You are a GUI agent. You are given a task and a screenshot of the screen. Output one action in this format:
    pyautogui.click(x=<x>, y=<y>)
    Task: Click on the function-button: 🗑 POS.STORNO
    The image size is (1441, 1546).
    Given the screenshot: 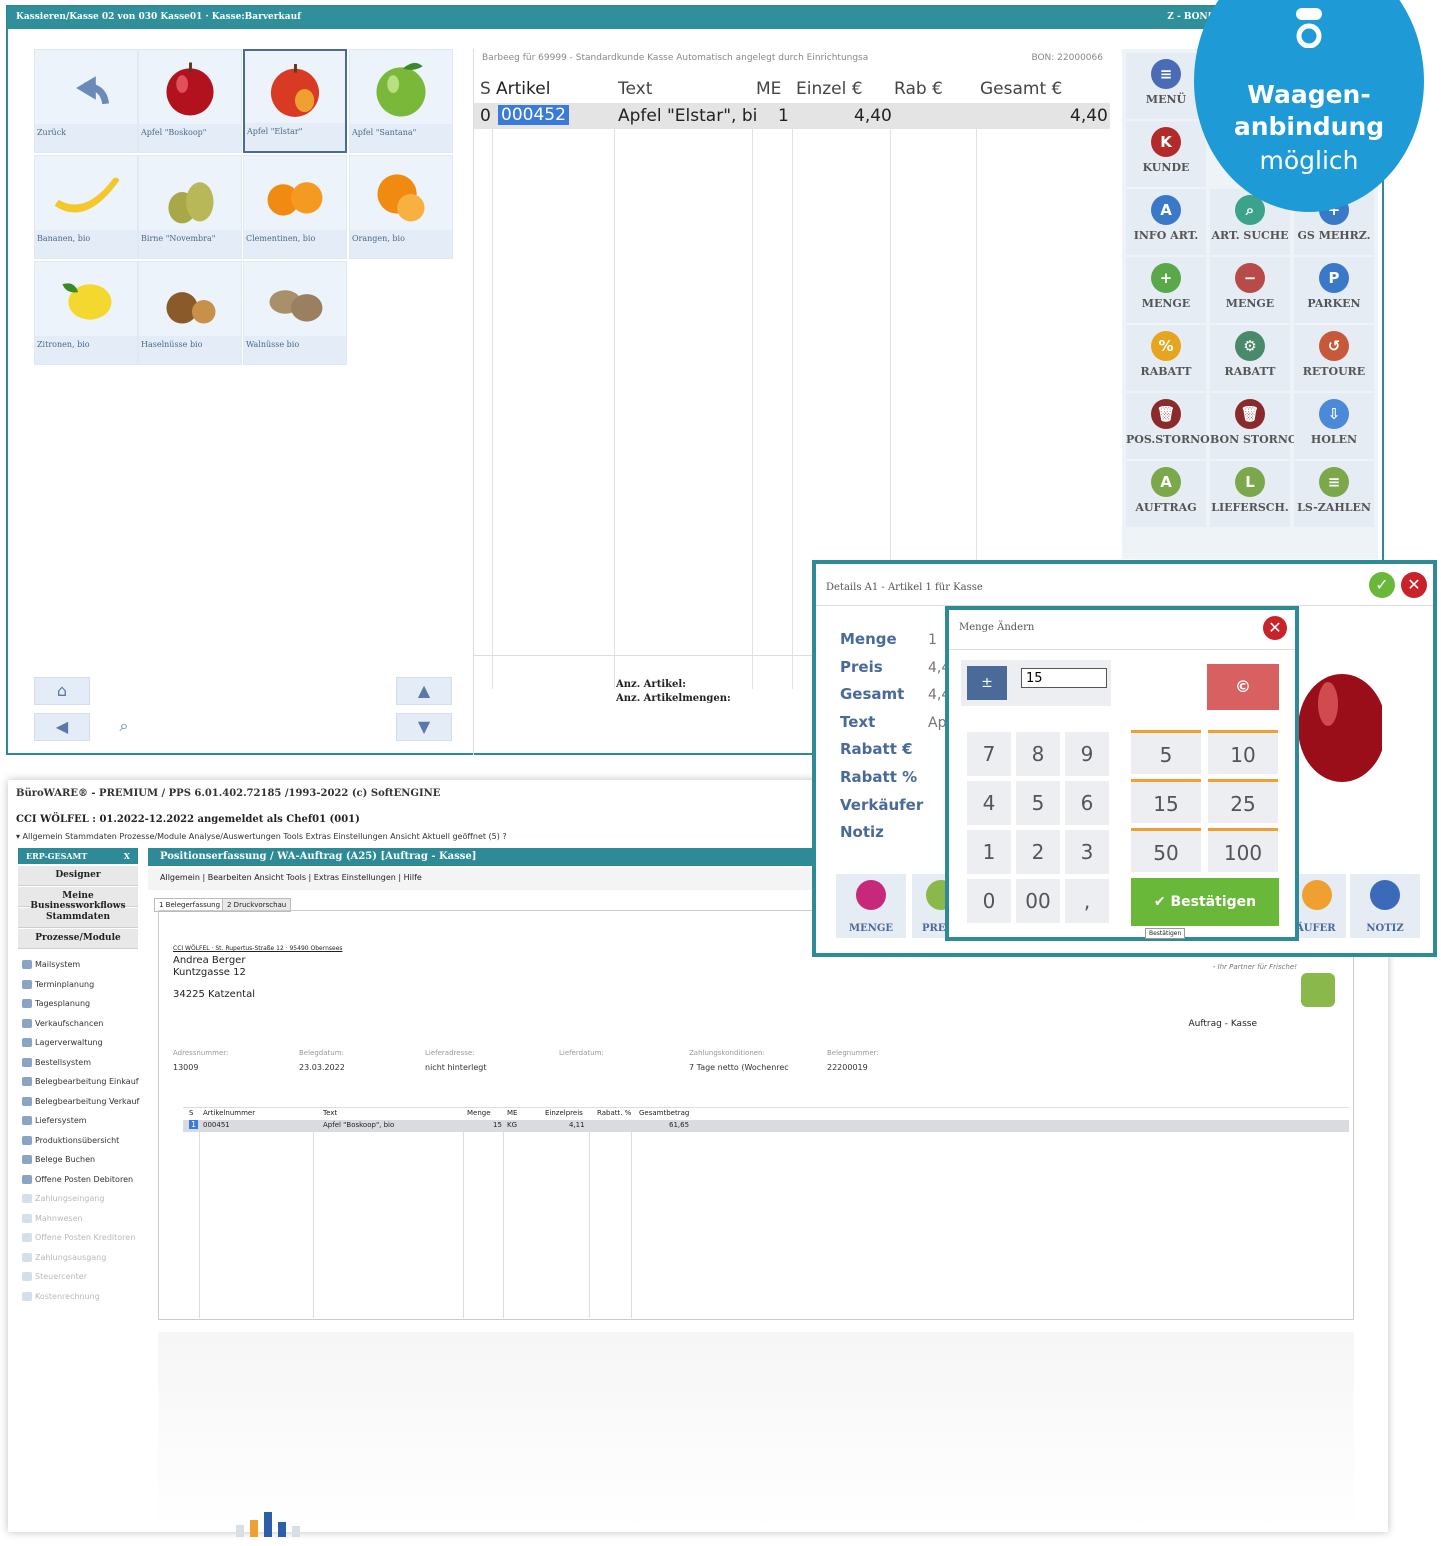 What is the action you would take?
    pyautogui.click(x=1168, y=426)
    